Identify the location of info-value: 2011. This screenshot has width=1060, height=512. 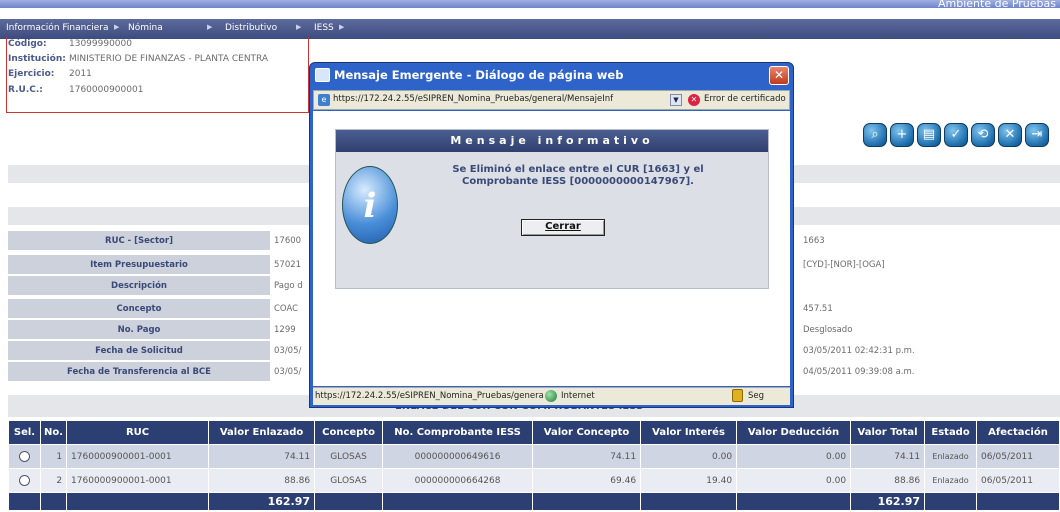
(80, 74).